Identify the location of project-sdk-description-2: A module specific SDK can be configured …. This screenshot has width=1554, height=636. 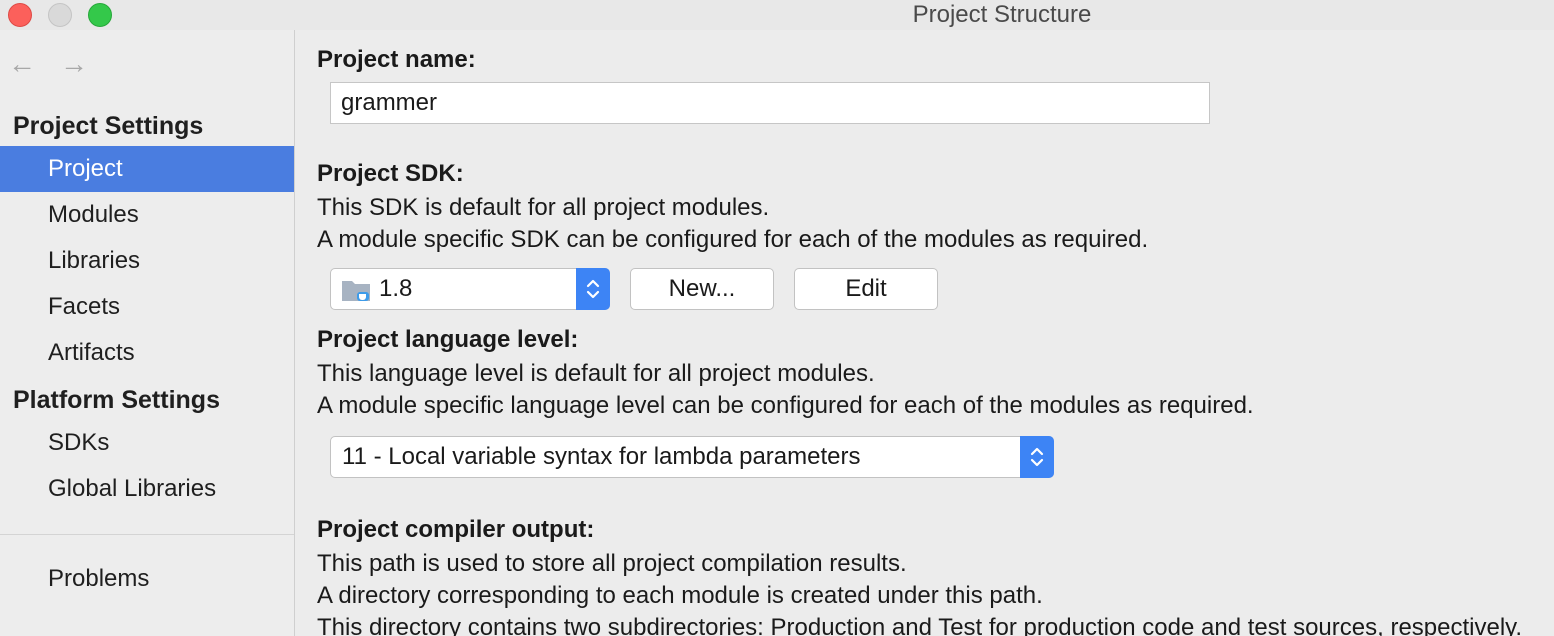
(733, 239).